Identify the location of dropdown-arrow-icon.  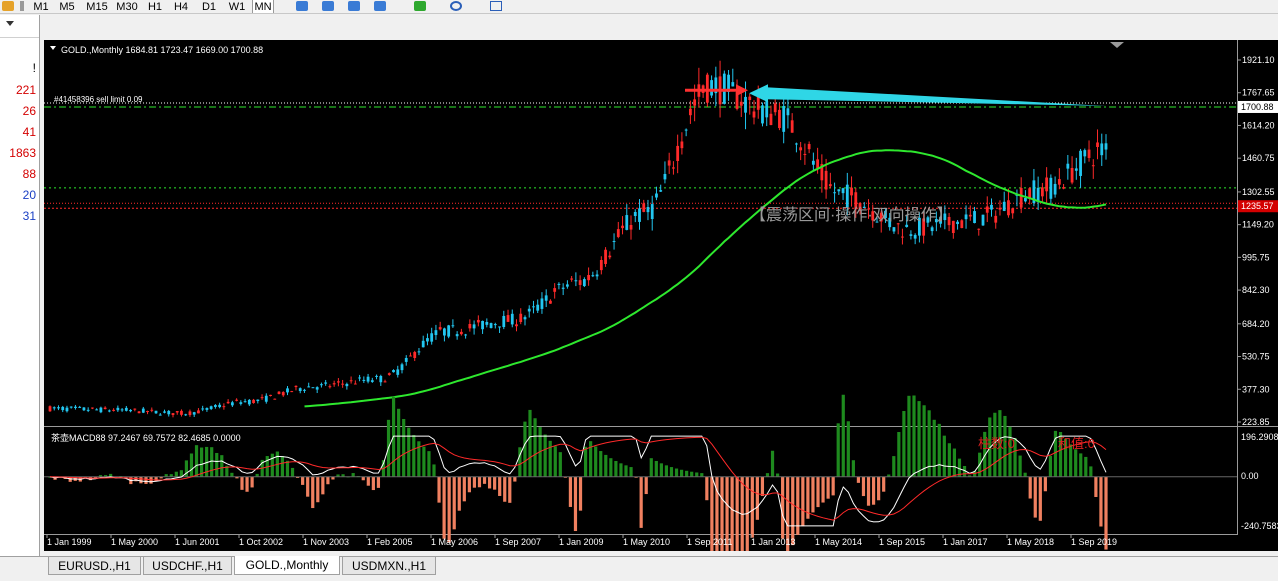
(10, 23).